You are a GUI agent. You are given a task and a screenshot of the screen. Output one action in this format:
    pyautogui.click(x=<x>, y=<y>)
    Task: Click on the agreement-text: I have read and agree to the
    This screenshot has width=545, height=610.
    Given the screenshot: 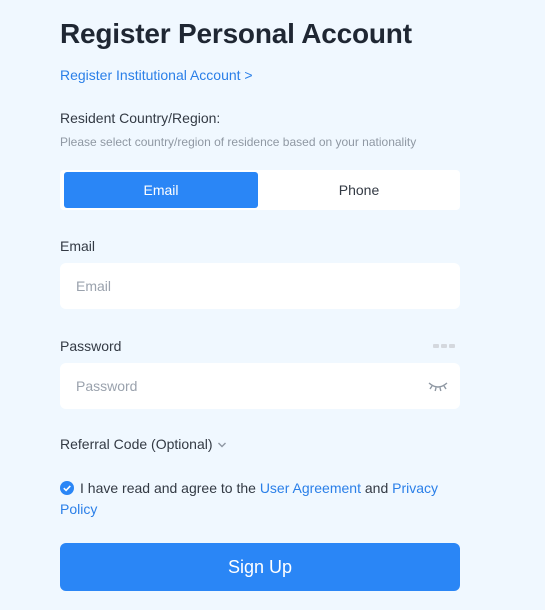 What is the action you would take?
    pyautogui.click(x=170, y=488)
    